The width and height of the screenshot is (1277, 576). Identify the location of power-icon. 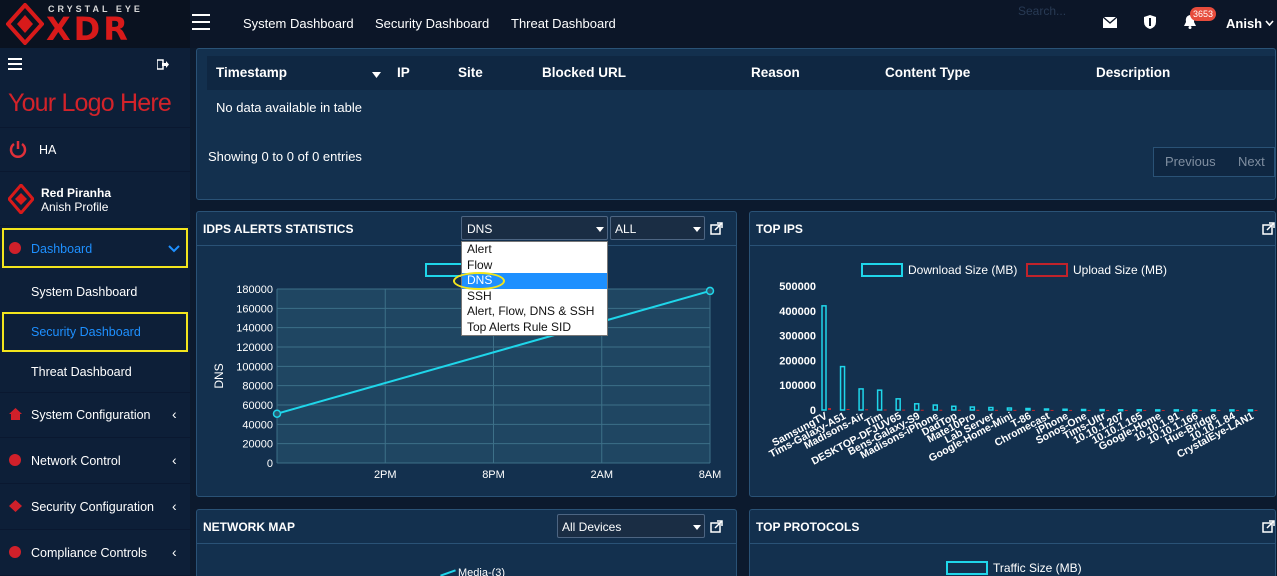
(18, 149).